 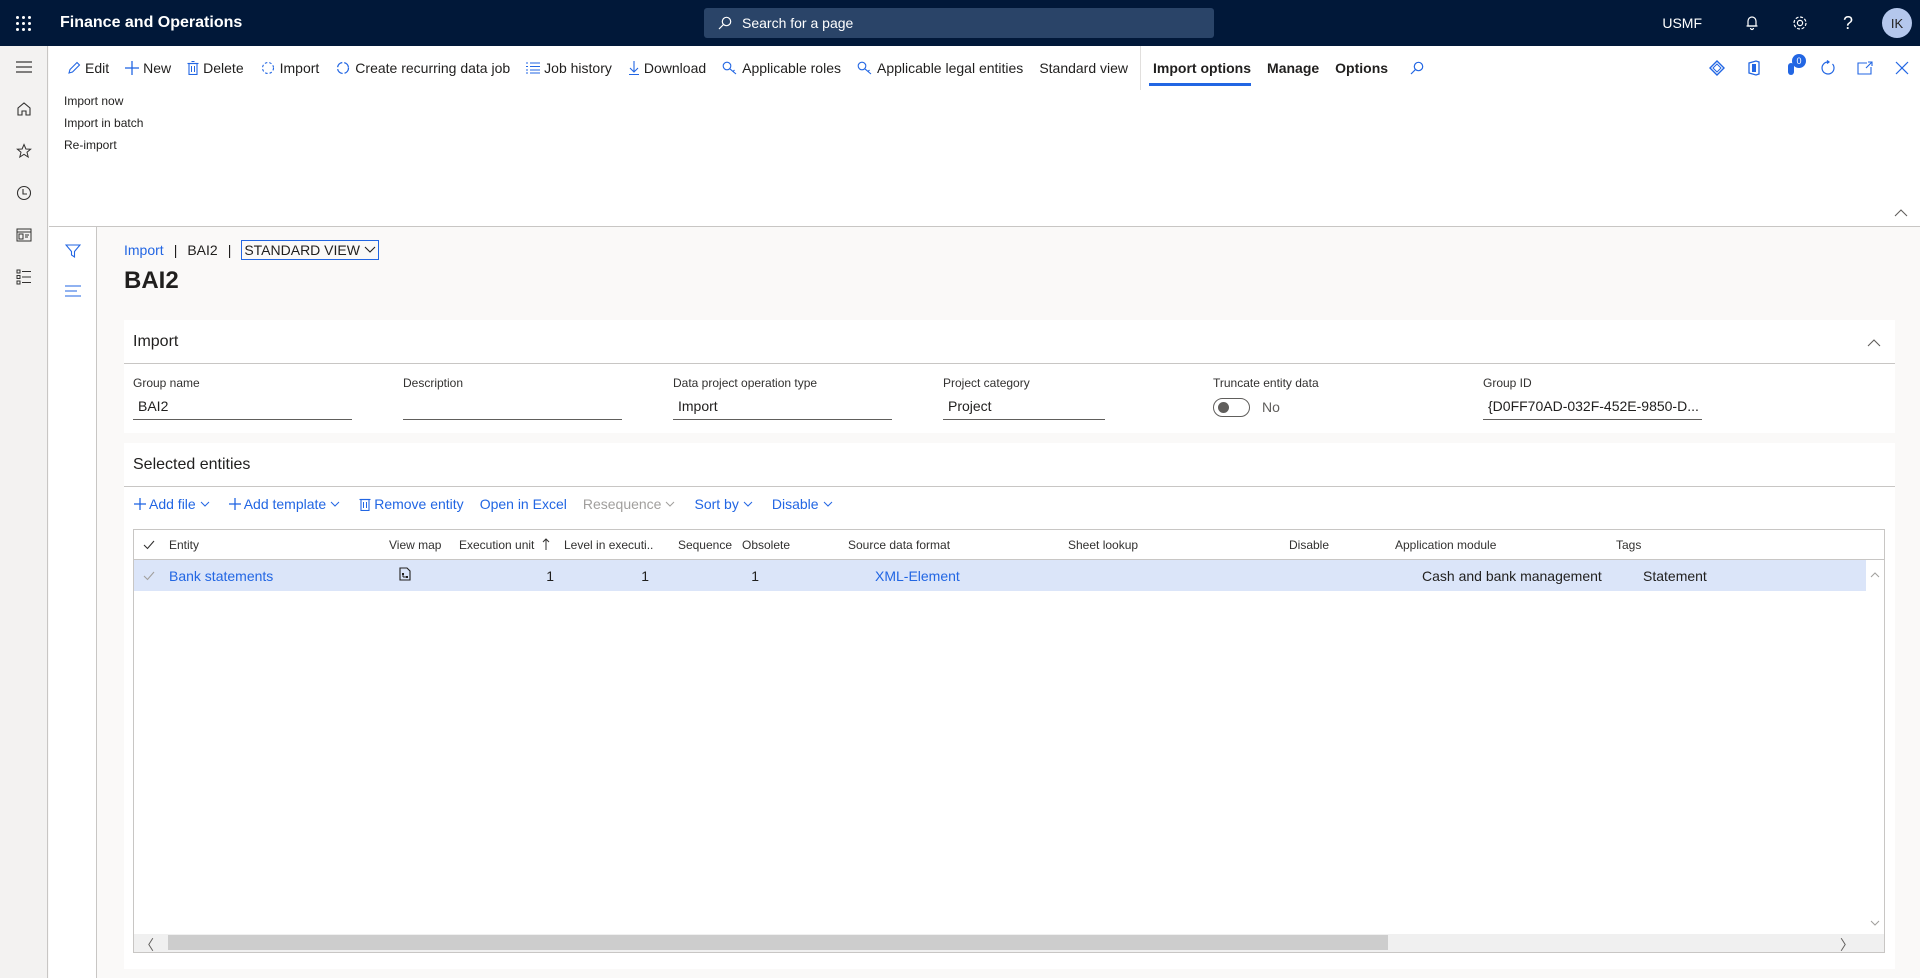 I want to click on recurring-icon, so click(x=343, y=68).